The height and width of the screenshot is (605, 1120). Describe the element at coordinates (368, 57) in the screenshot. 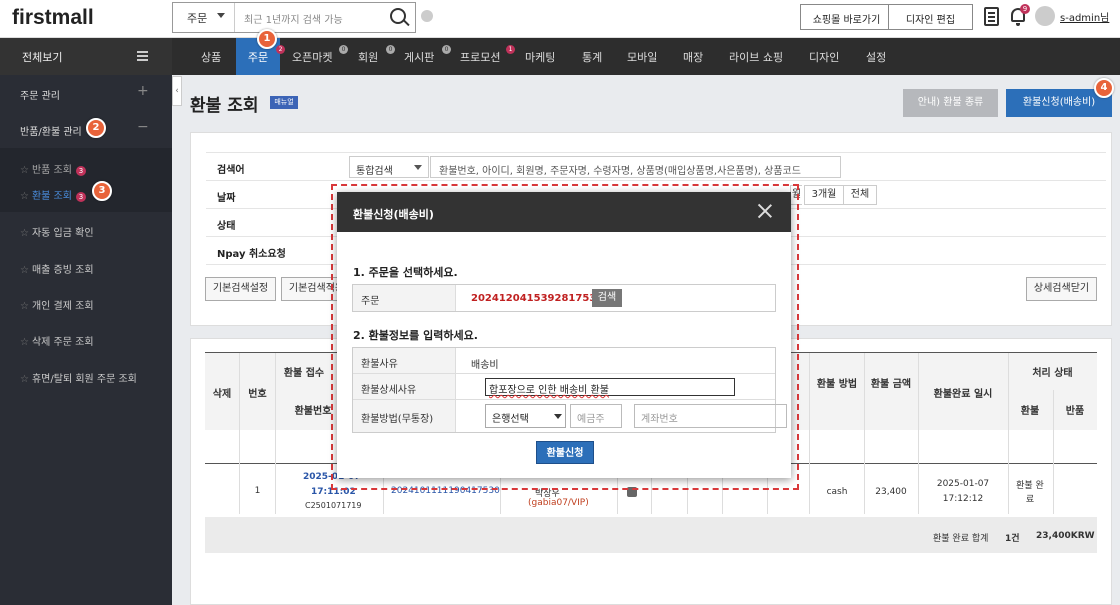

I see `nav-member: 회원` at that location.